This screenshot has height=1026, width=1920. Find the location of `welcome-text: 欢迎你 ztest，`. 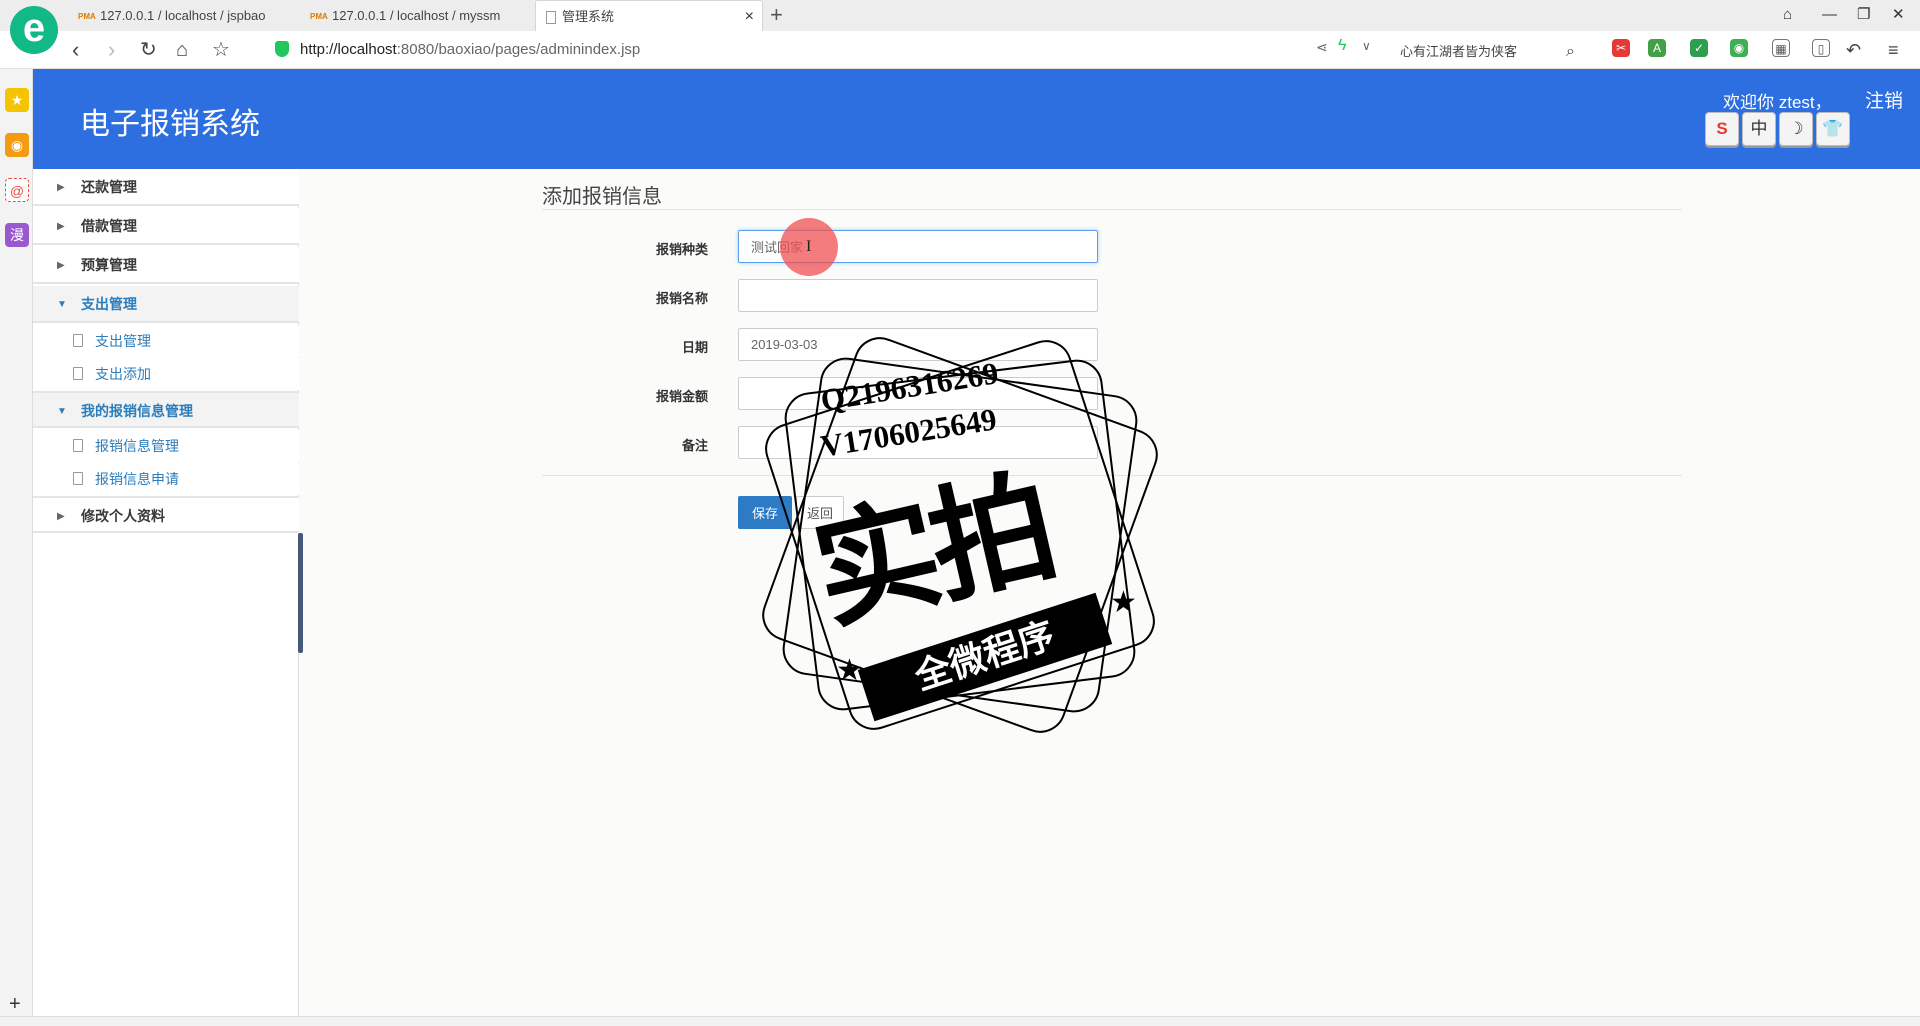

welcome-text: 欢迎你 ztest， is located at coordinates (1777, 102).